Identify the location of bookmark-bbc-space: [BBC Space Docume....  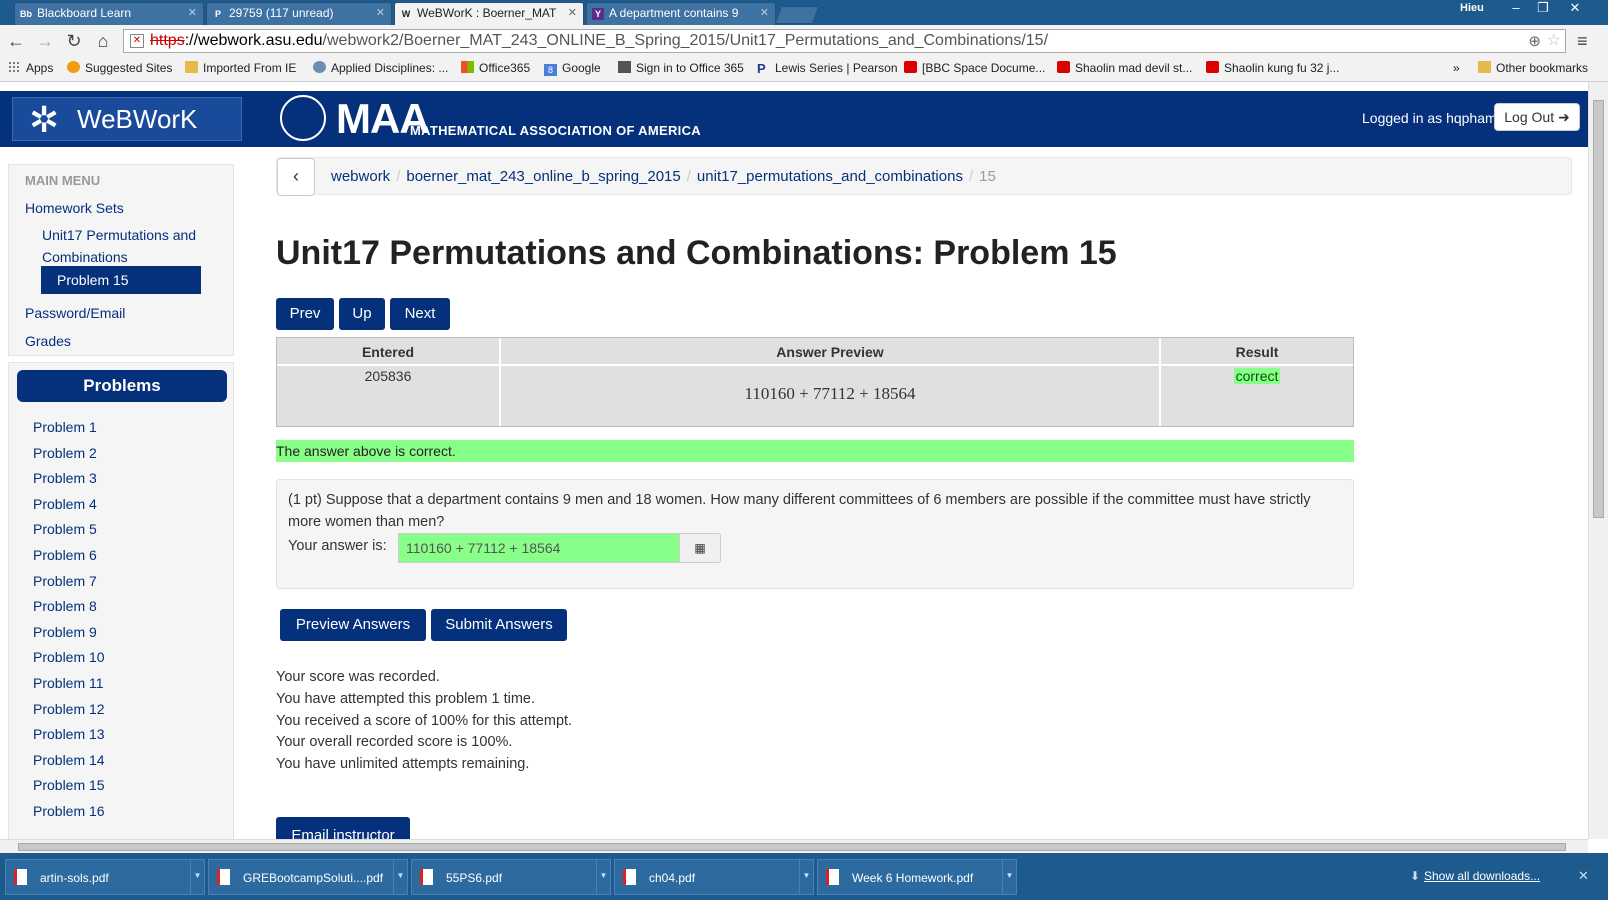
(974, 68).